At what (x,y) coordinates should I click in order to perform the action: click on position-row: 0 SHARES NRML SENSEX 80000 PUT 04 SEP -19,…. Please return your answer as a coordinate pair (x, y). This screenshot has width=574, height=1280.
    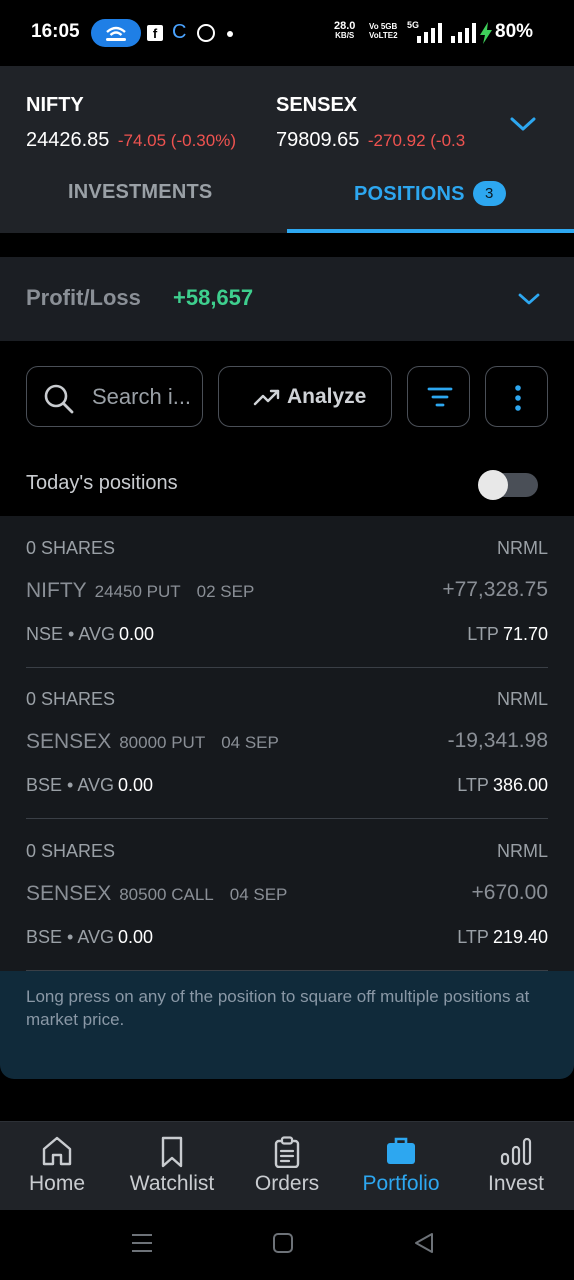
    Looking at the image, I should click on (287, 743).